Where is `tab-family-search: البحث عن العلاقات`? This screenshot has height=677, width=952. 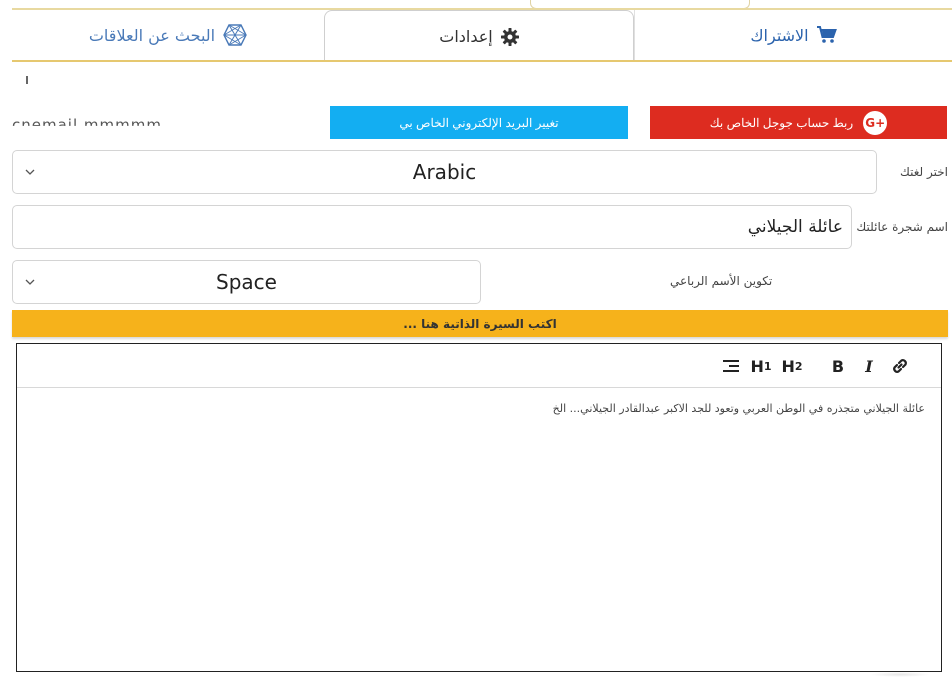 tab-family-search: البحث عن العلاقات is located at coordinates (168, 35).